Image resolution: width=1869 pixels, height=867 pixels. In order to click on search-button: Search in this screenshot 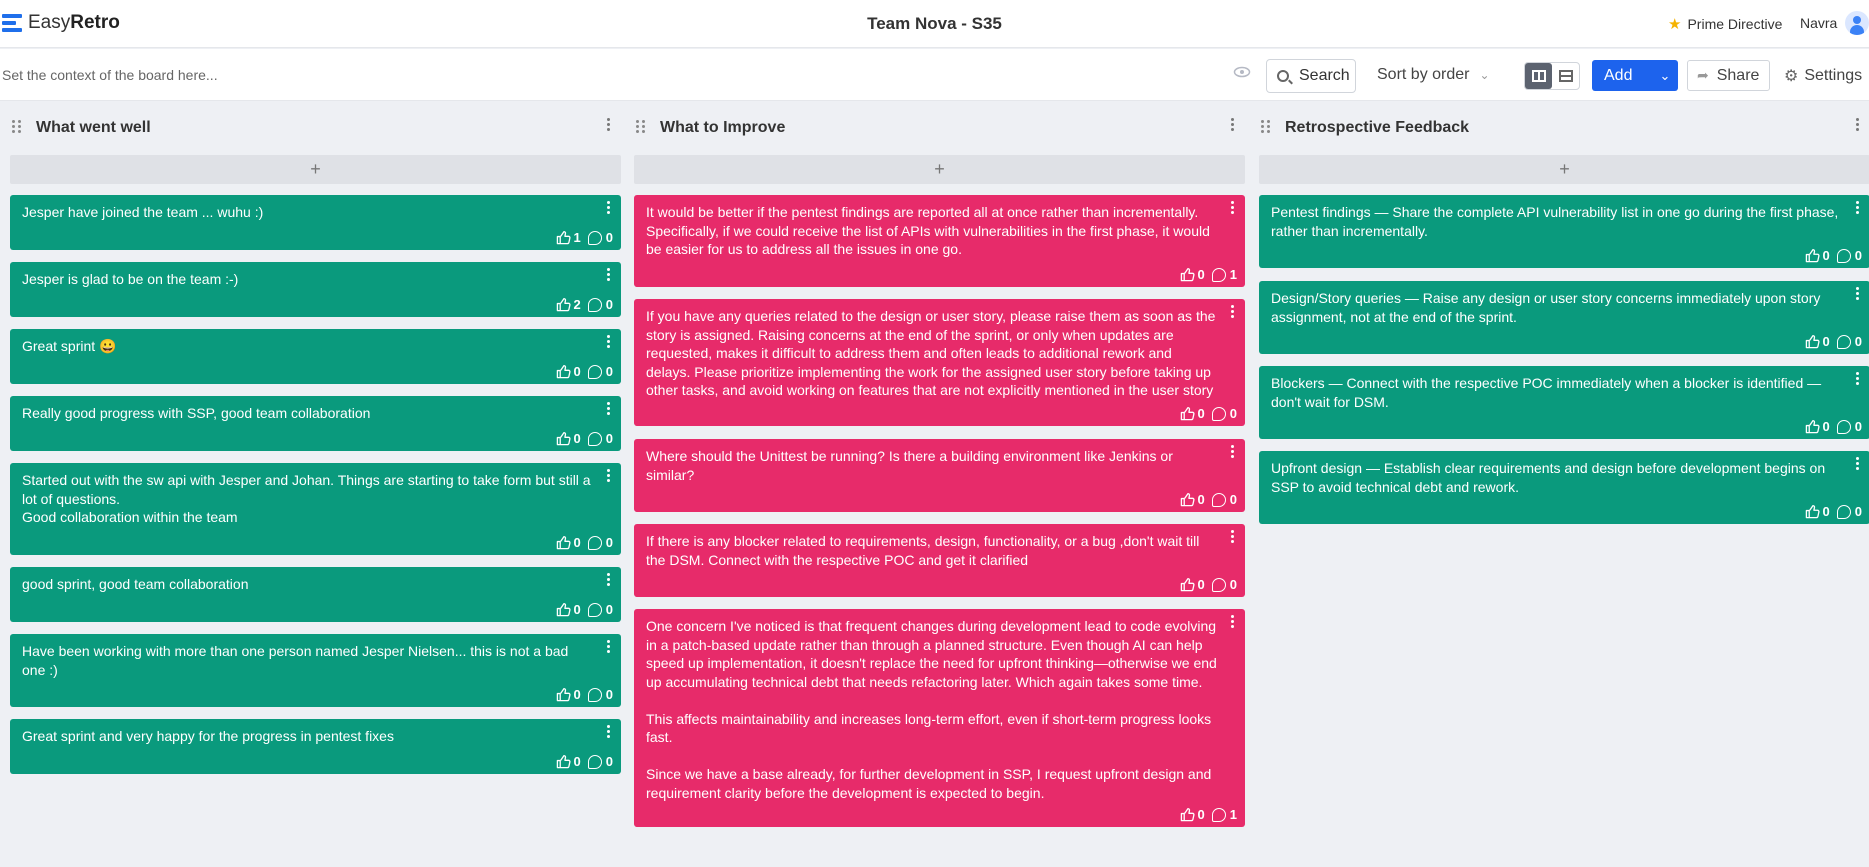, I will do `click(1311, 76)`.